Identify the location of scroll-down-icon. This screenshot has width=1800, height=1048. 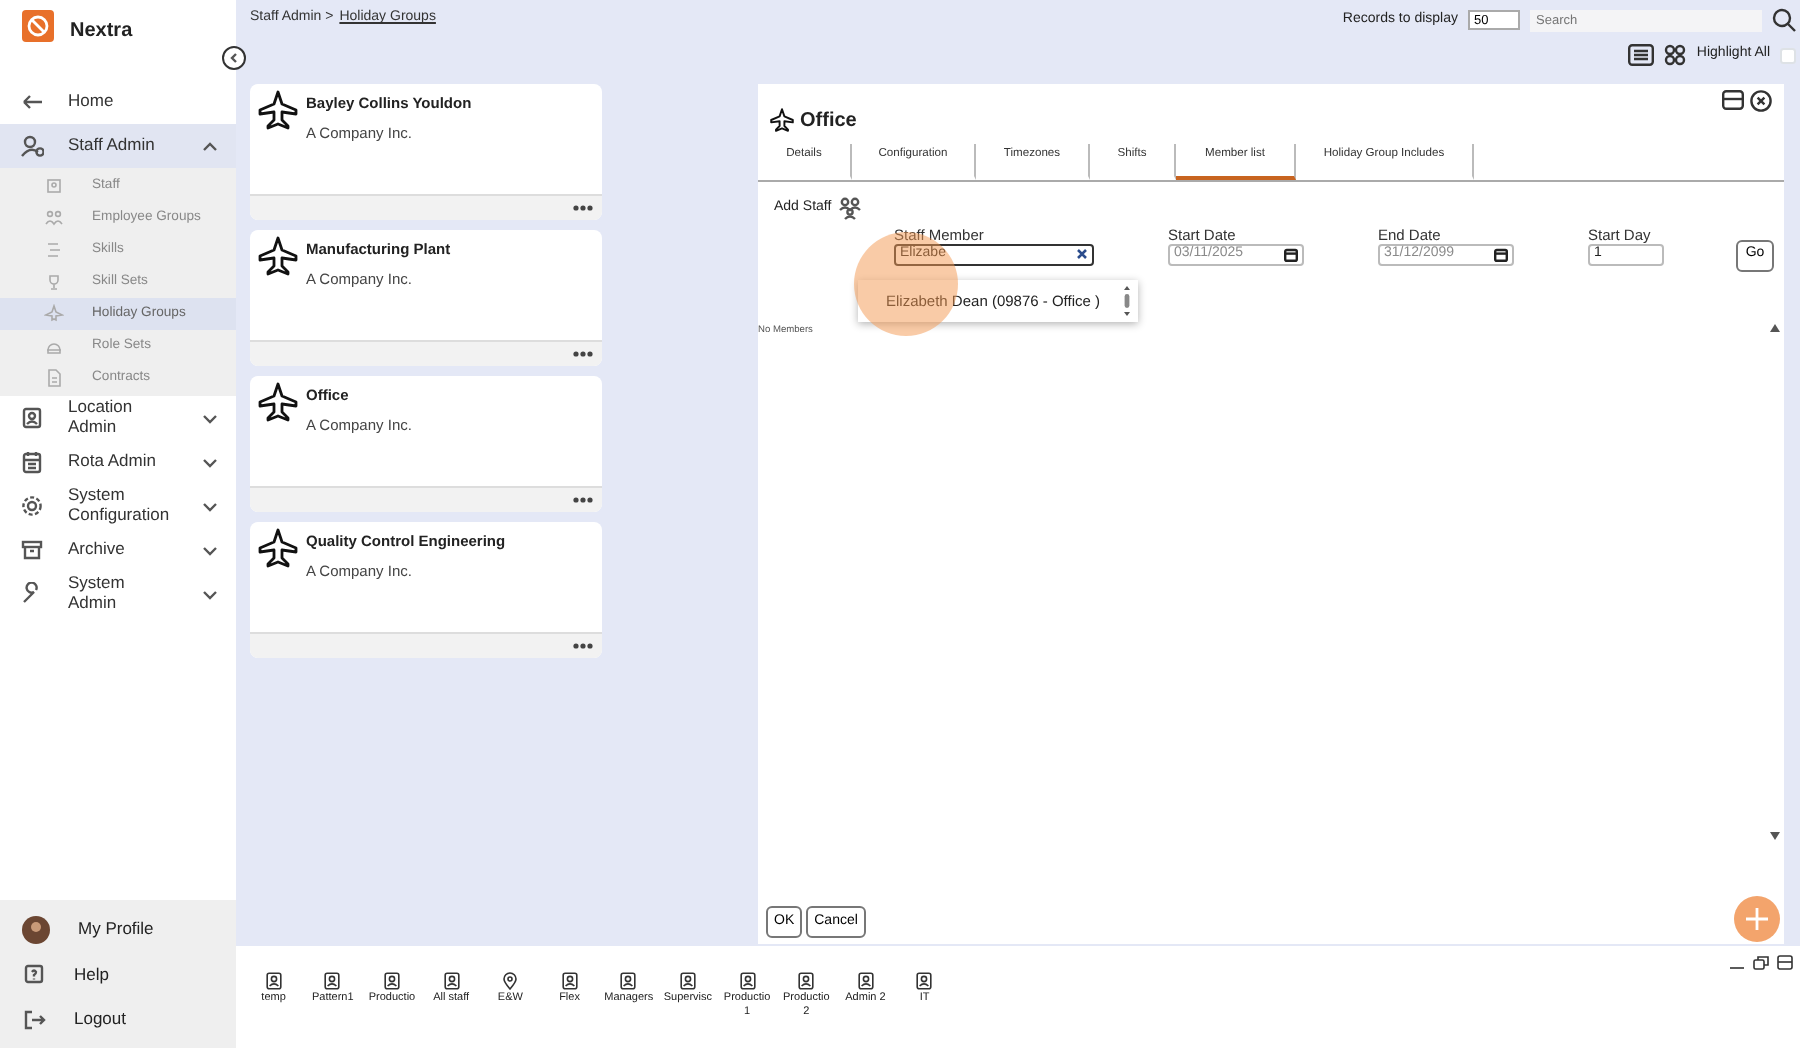
(1775, 836).